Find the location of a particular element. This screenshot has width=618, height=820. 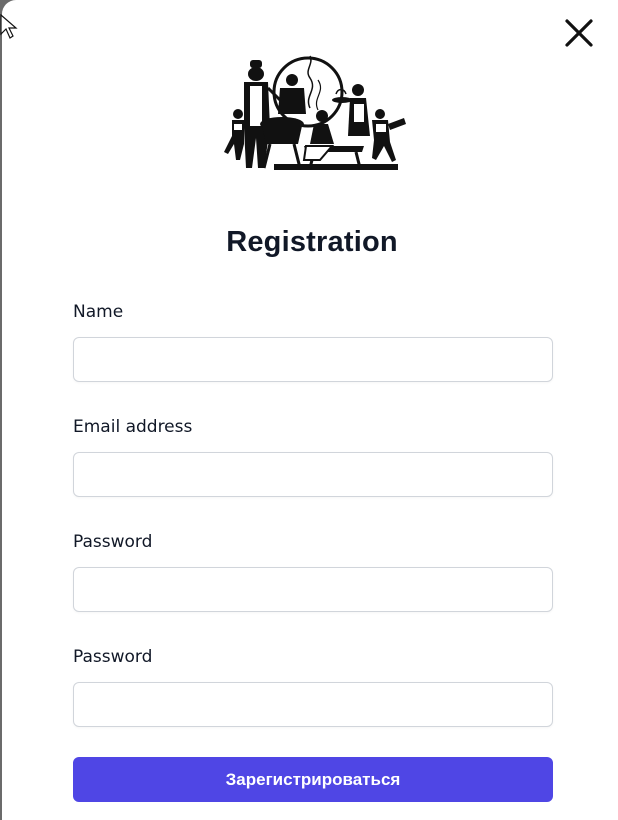

register-button: Зарегистрироваться is located at coordinates (313, 779).